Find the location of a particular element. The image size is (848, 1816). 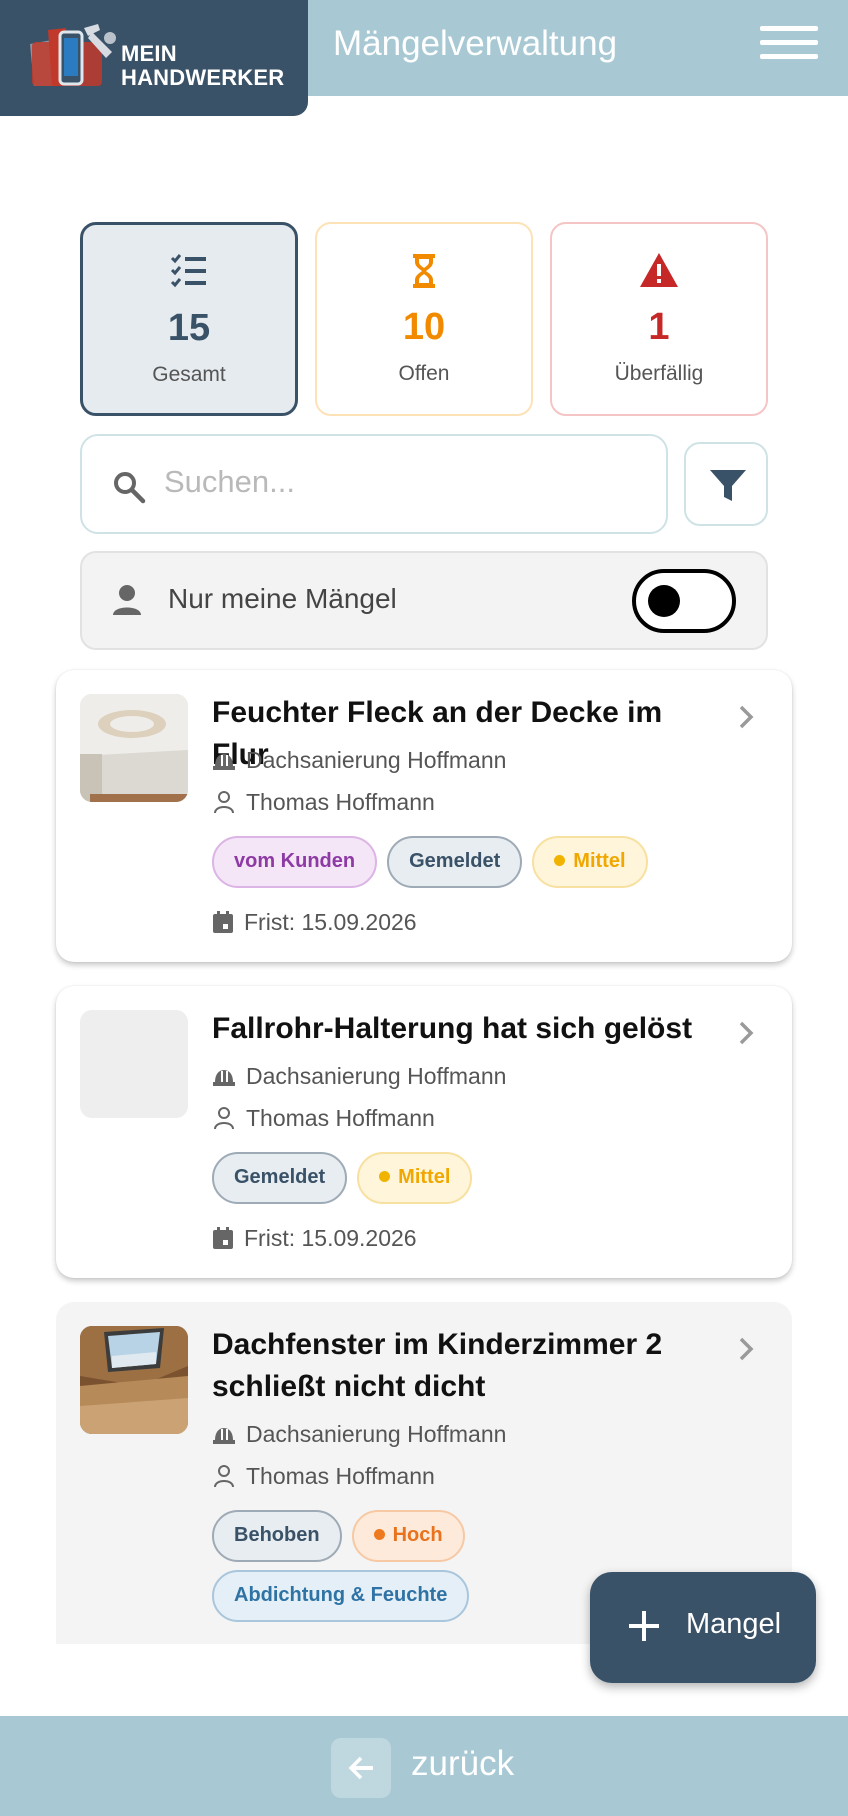

warning-icon is located at coordinates (659, 270).